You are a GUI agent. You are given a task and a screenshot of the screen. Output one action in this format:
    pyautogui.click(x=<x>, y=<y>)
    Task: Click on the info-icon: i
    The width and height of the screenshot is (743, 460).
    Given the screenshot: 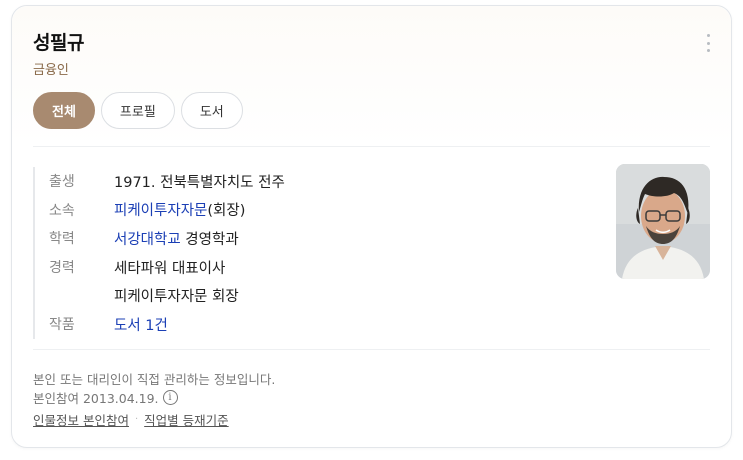 What is the action you would take?
    pyautogui.click(x=170, y=397)
    